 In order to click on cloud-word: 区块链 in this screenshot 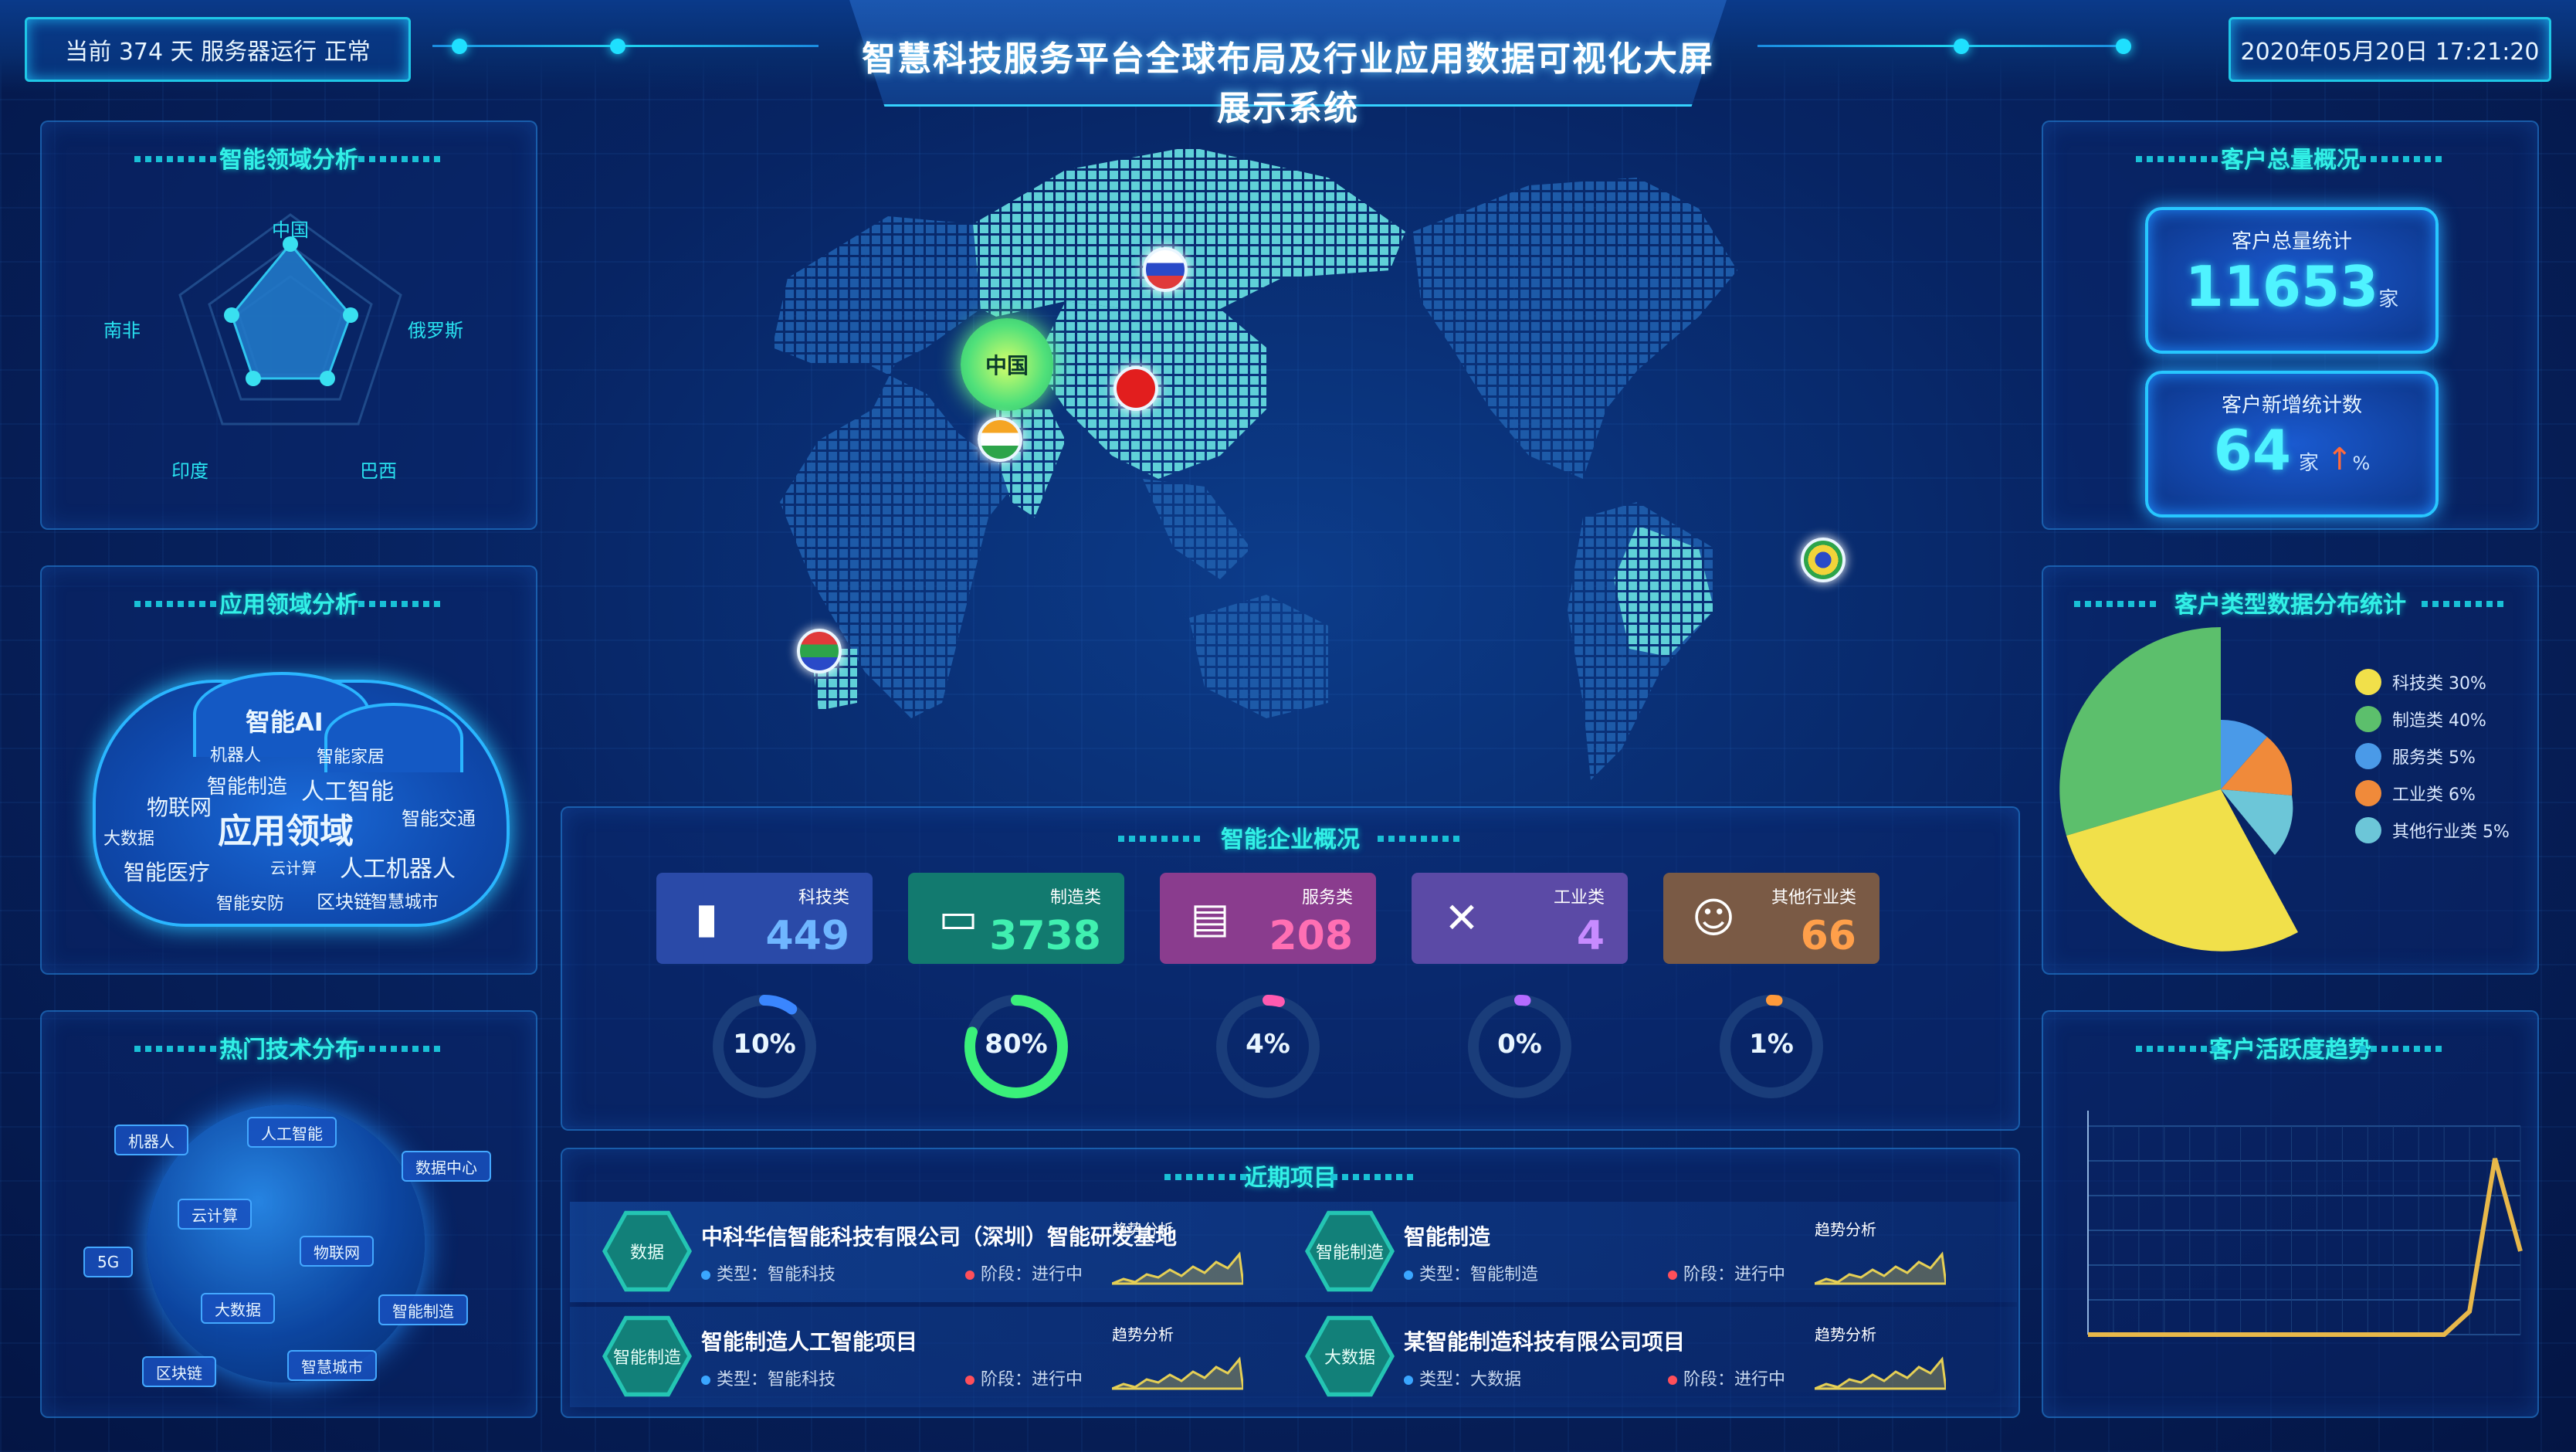, I will do `click(344, 902)`.